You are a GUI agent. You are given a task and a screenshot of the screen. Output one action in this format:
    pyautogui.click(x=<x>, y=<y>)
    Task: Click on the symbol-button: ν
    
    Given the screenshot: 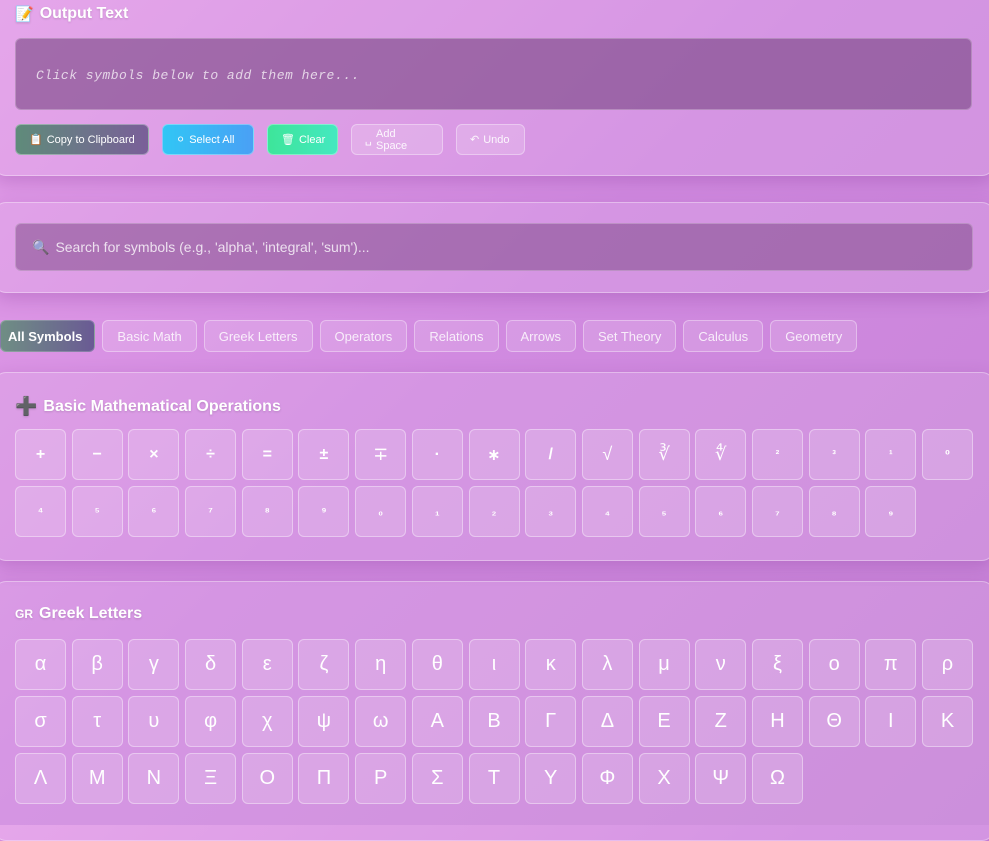 What is the action you would take?
    pyautogui.click(x=721, y=664)
    